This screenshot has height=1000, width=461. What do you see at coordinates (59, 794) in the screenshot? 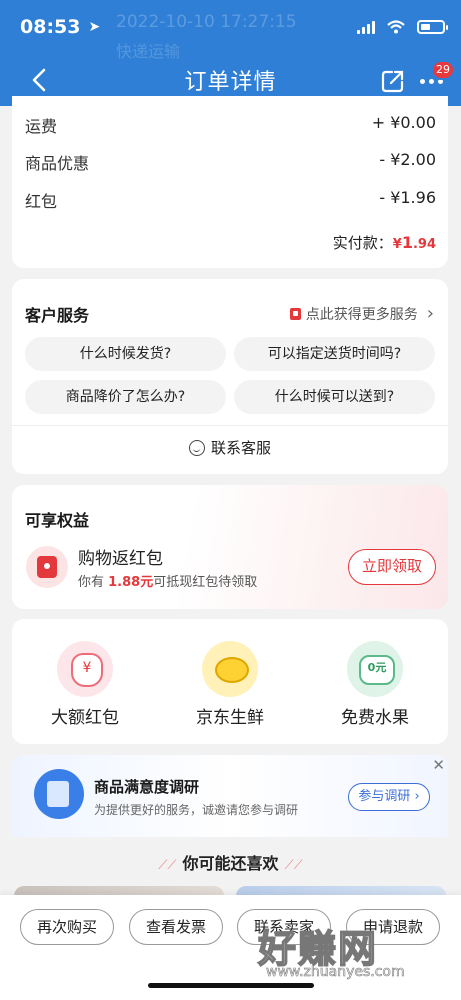
I see `survey-document-icon` at bounding box center [59, 794].